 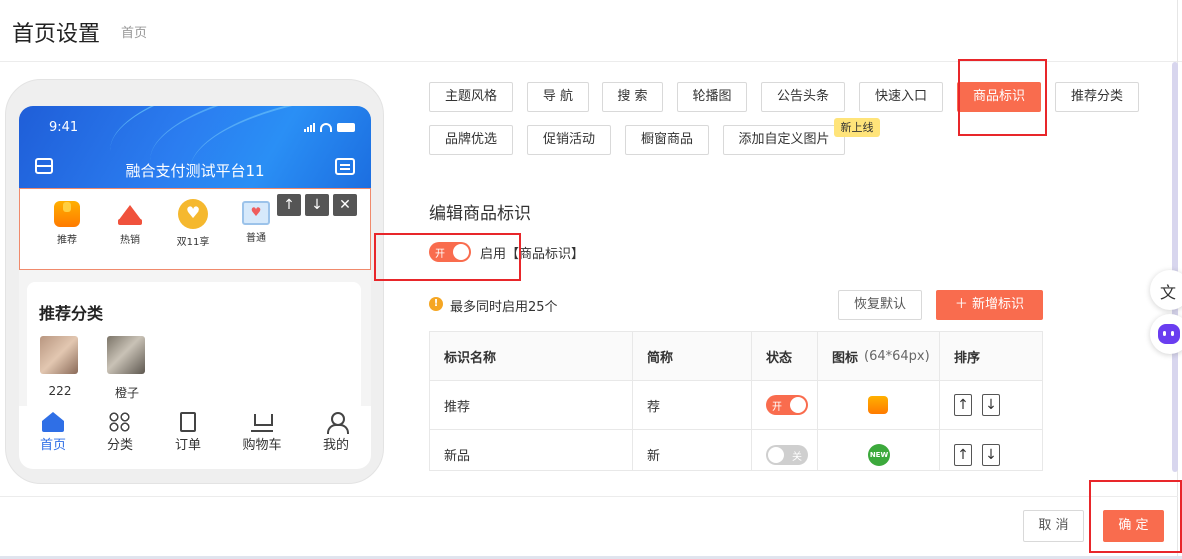 What do you see at coordinates (531, 450) in the screenshot?
I see `tag-name: 新品` at bounding box center [531, 450].